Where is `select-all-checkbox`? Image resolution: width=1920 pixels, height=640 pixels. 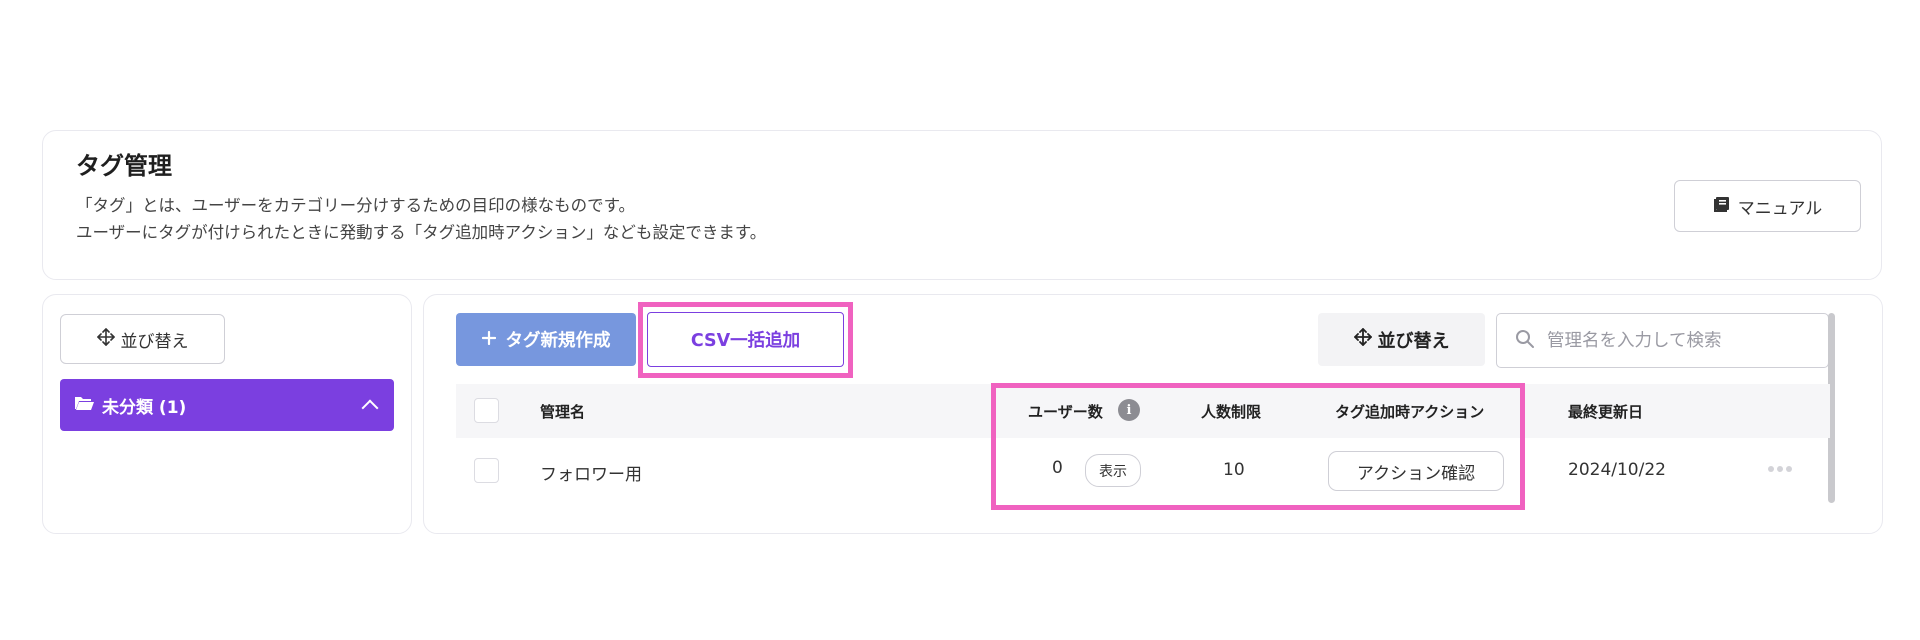
select-all-checkbox is located at coordinates (486, 410).